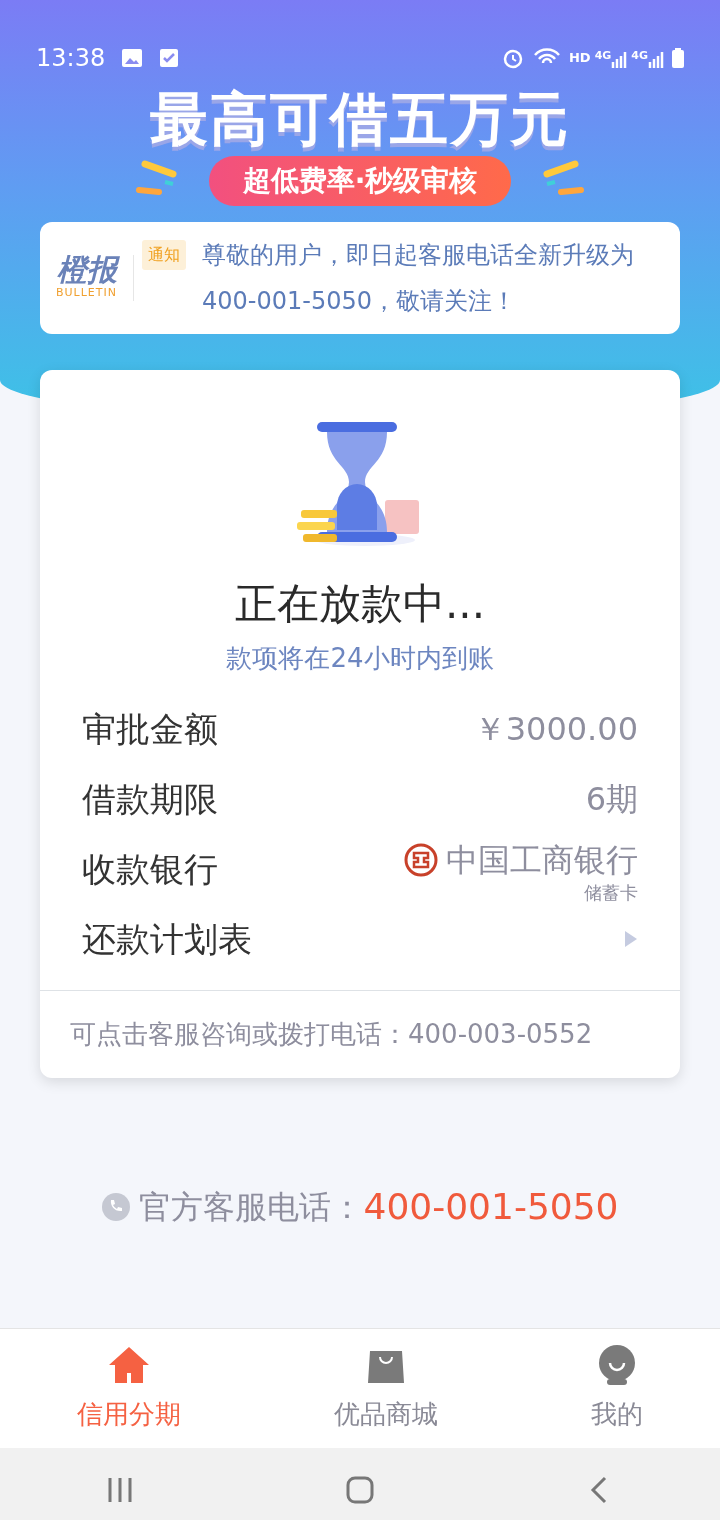 The width and height of the screenshot is (720, 1520). Describe the element at coordinates (418, 278) in the screenshot. I see `bulletin-message: 尊敬的用户，即日起客服电话全新升级为400-001-5050，敬请关注！` at that location.